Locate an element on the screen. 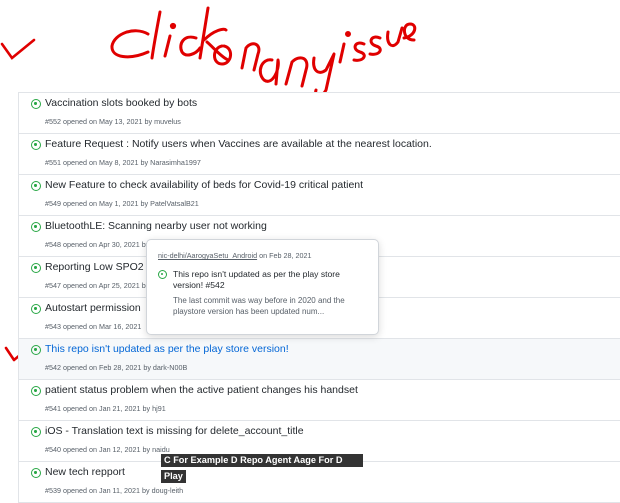  issue-title: Autostart permission is located at coordinates (93, 308).